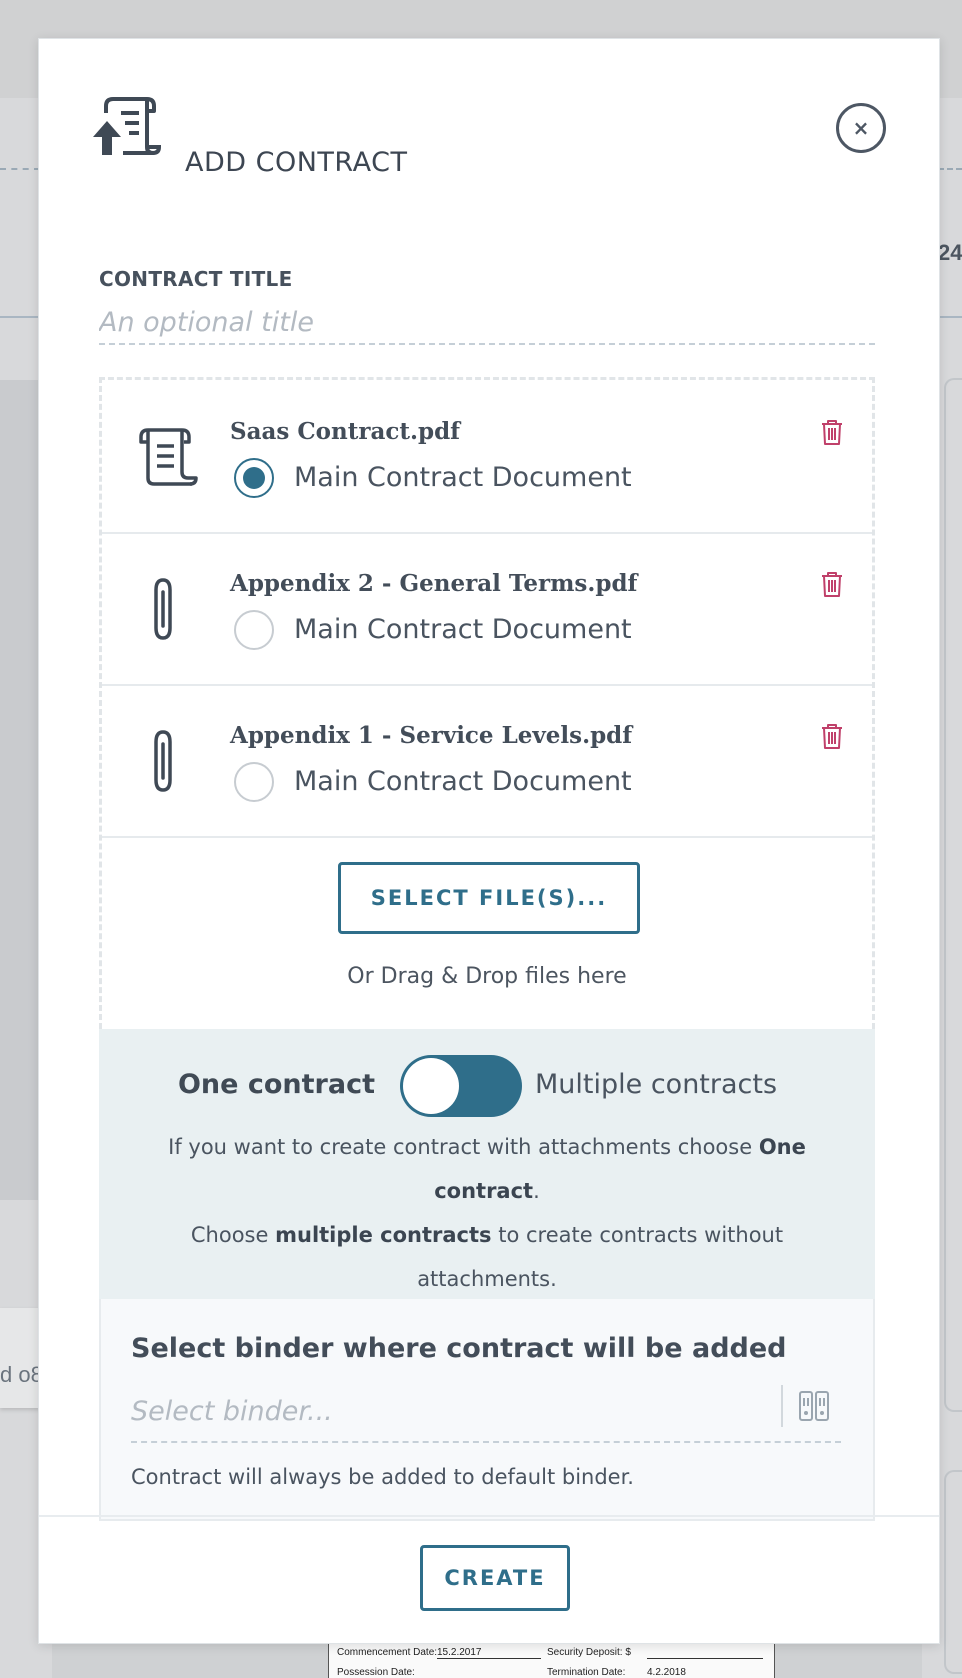 Image resolution: width=962 pixels, height=1678 pixels. Describe the element at coordinates (168, 457) in the screenshot. I see `scroll-icon` at that location.